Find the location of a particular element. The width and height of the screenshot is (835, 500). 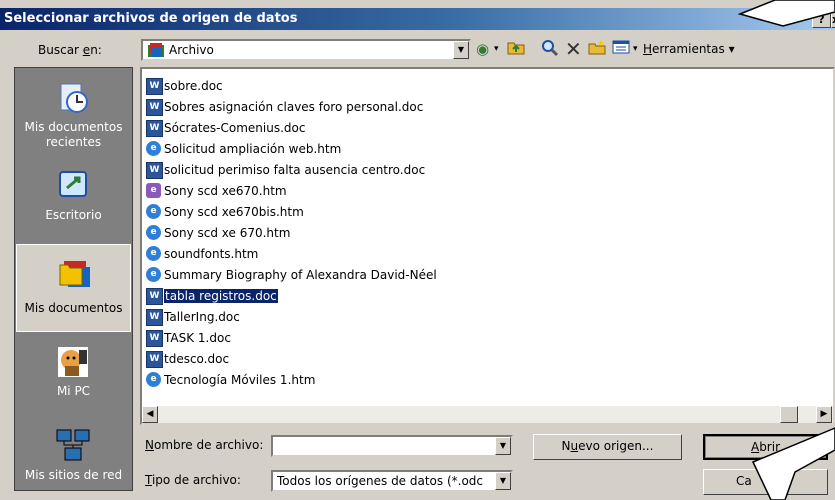

tools-menu: Herramientas ▾ is located at coordinates (689, 49).